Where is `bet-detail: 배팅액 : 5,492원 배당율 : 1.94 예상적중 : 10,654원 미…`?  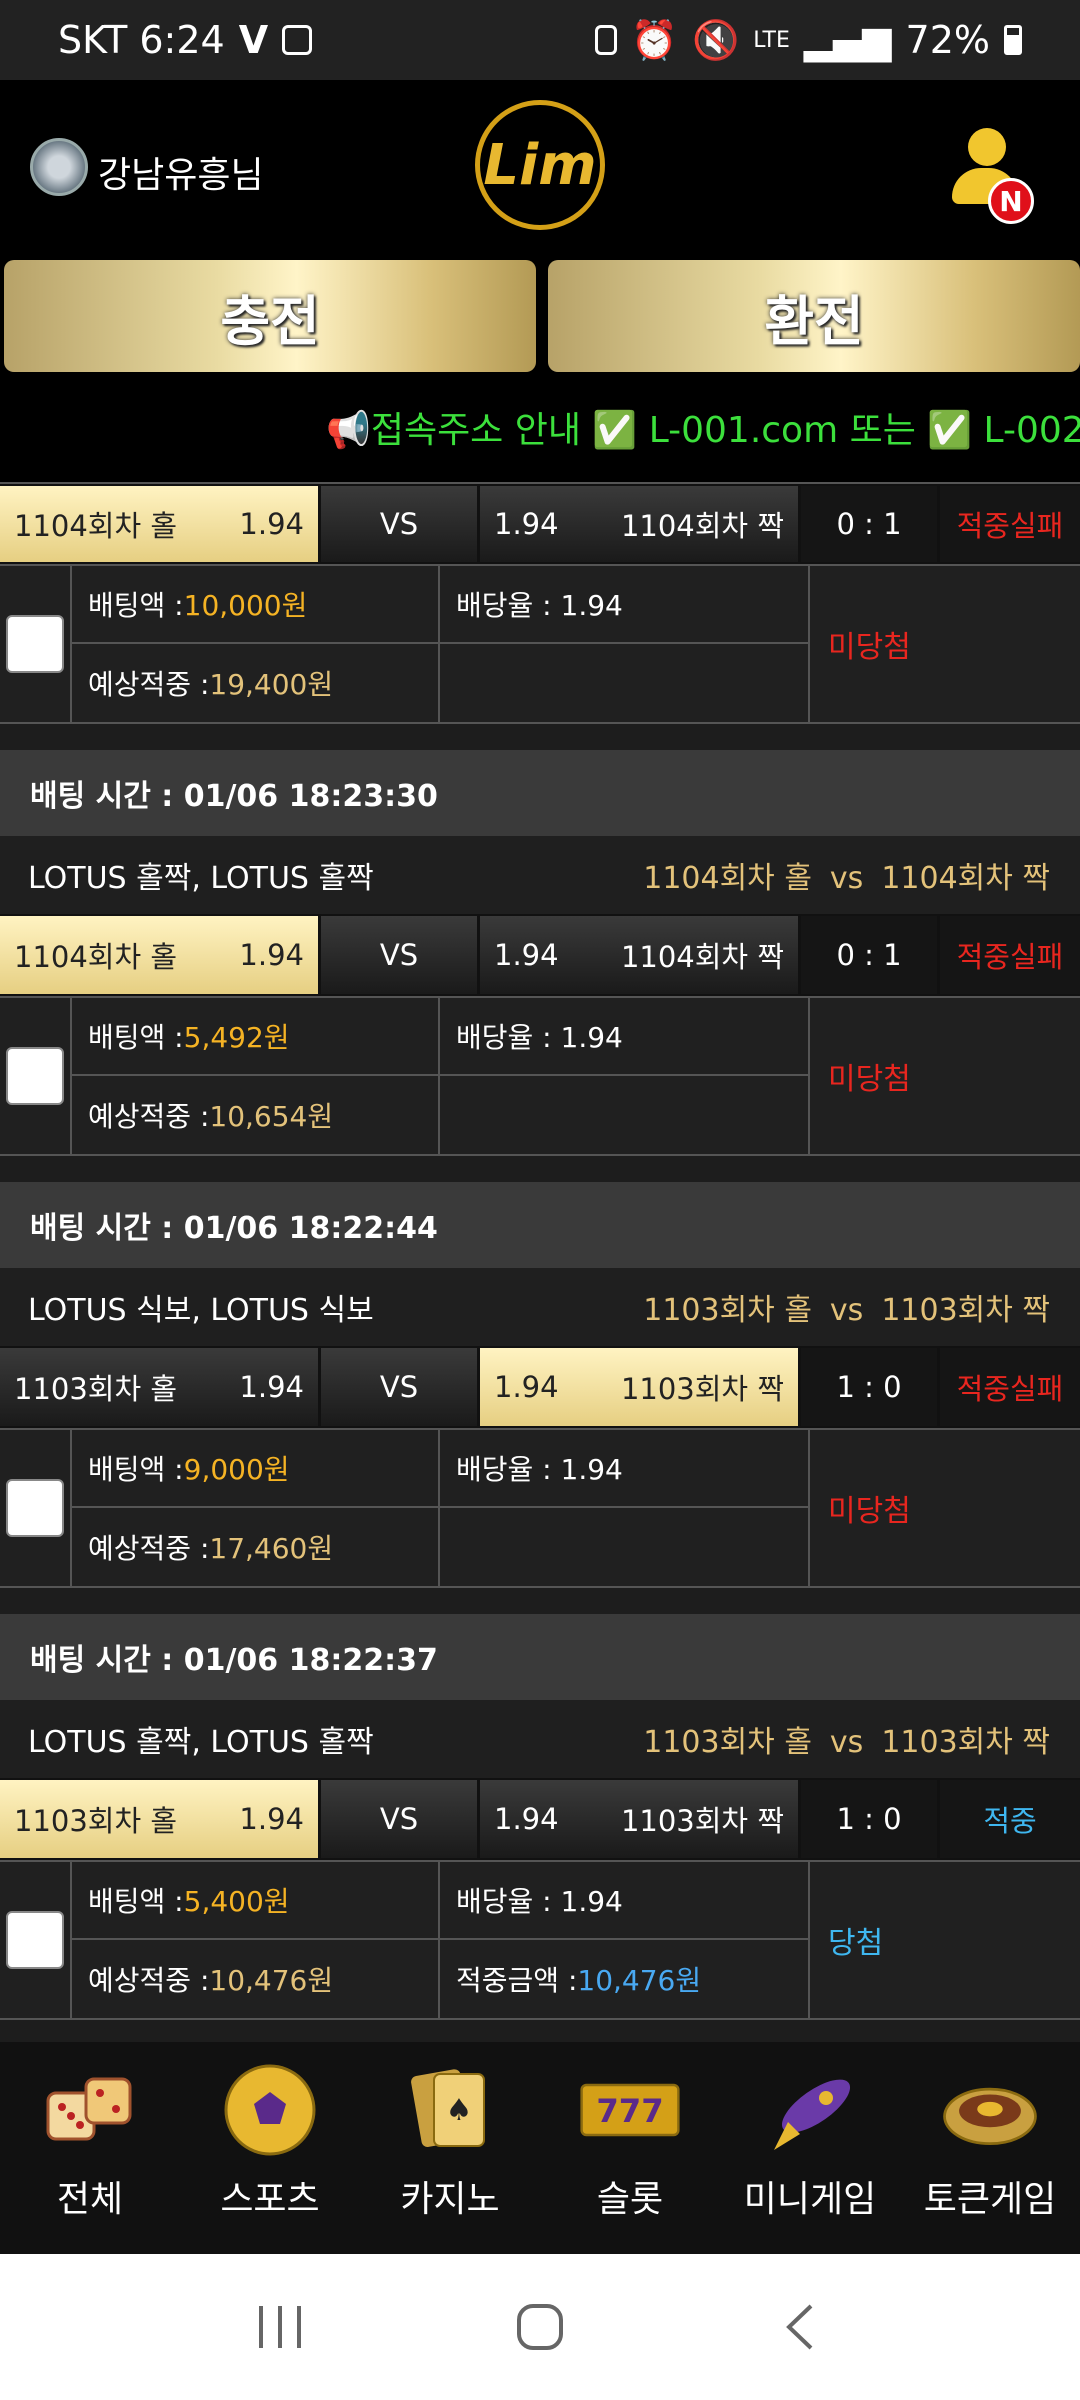 bet-detail: 배팅액 : 5,492원 배당율 : 1.94 예상적중 : 10,654원 미… is located at coordinates (540, 1076).